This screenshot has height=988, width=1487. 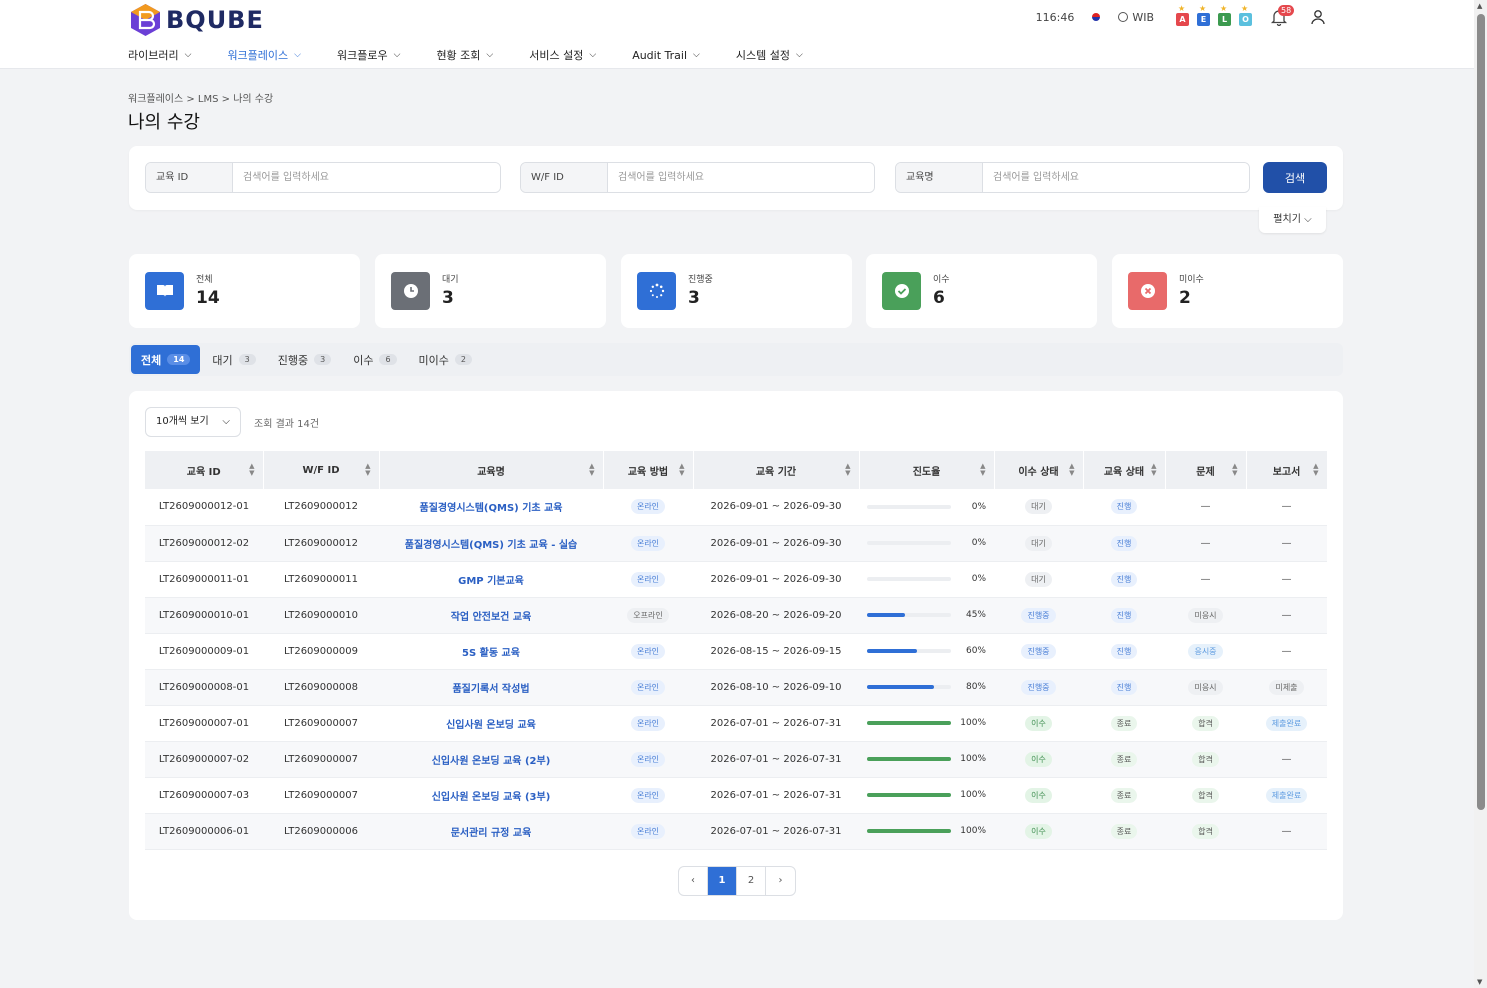 What do you see at coordinates (1282, 16) in the screenshot?
I see `notification-bell-icon: 58` at bounding box center [1282, 16].